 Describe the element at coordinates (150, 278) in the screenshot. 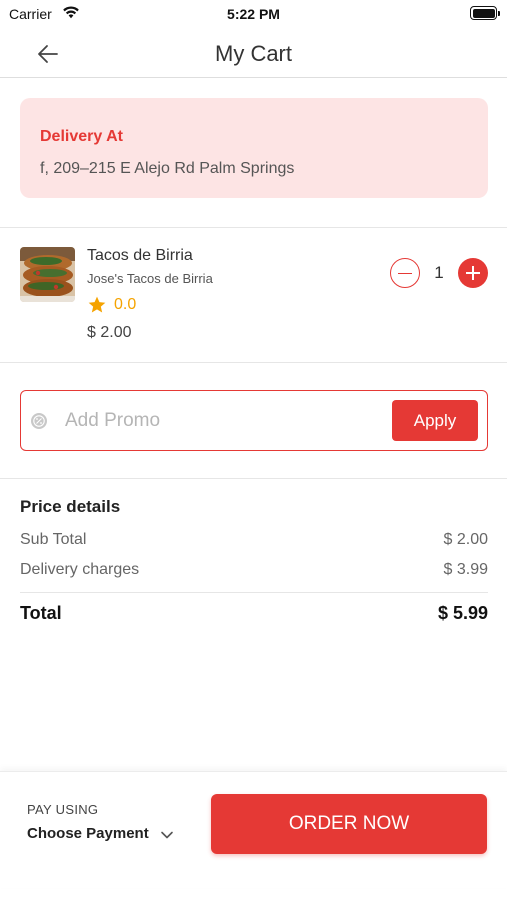

I see `restaurant-name: Jose's Tacos de Birria` at that location.